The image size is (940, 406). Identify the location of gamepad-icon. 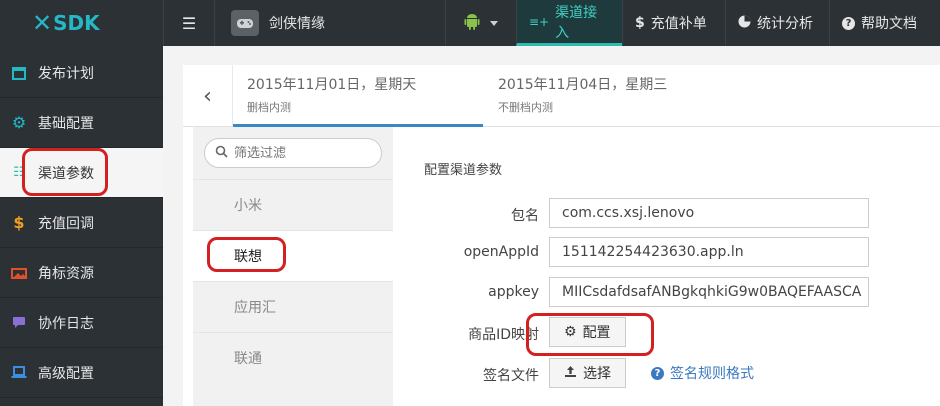
(245, 23).